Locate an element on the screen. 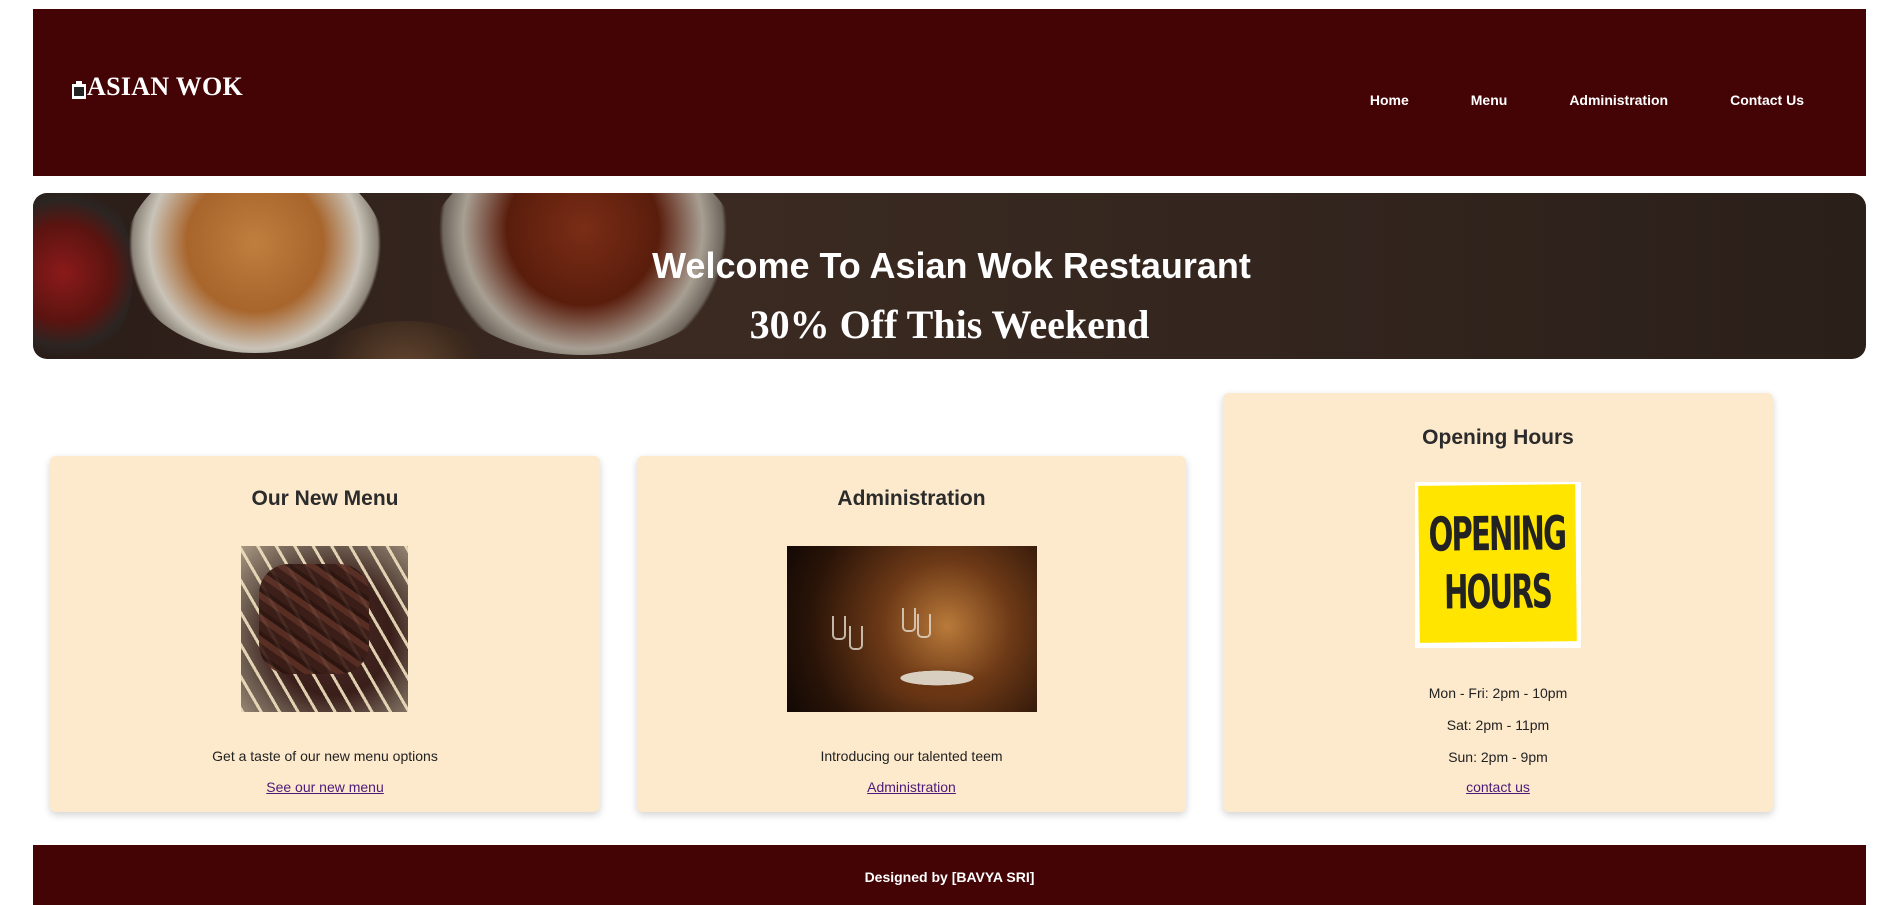 The height and width of the screenshot is (905, 1898). menu-card-title: Our New Menu is located at coordinates (325, 498).